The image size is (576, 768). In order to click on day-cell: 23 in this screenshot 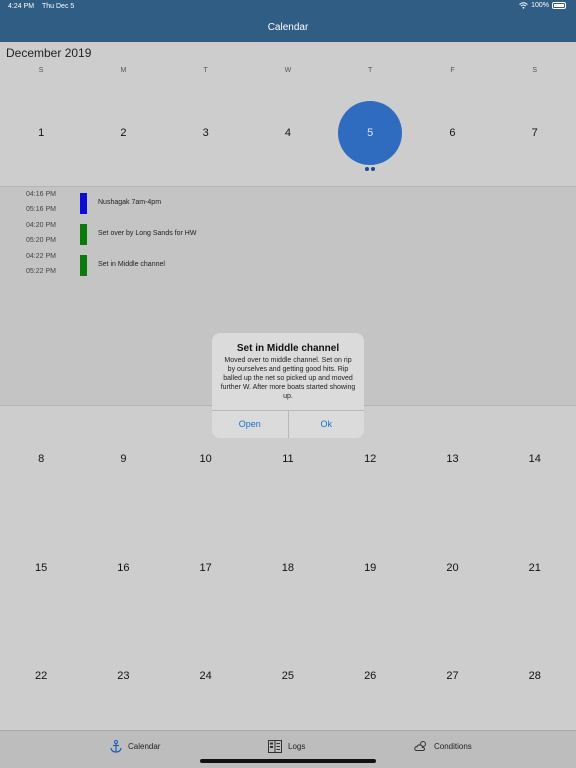, I will do `click(123, 676)`.